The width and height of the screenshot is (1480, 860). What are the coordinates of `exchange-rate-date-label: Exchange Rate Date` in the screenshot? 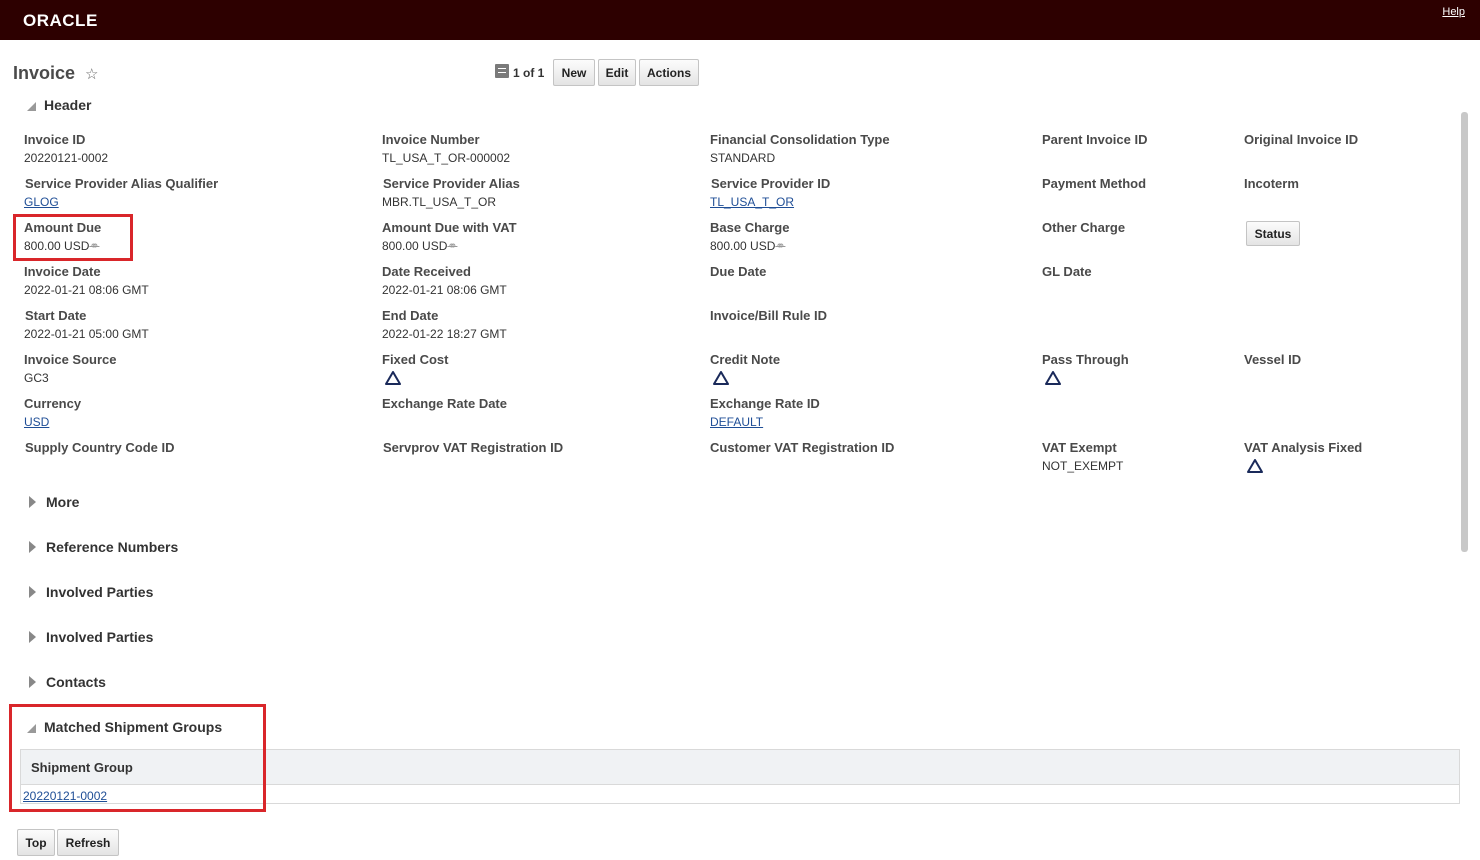 It's located at (444, 403).